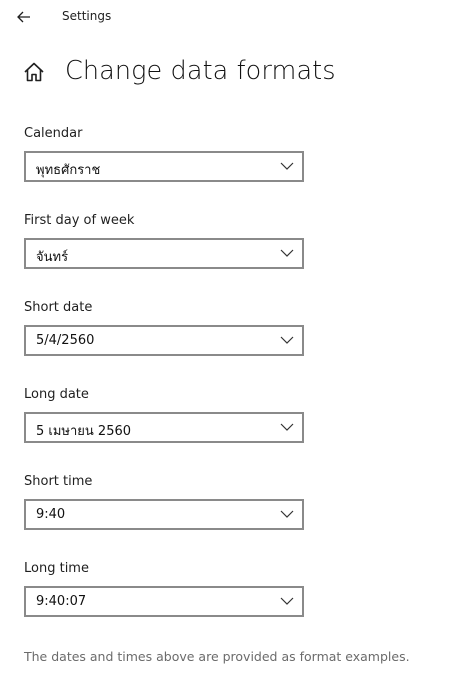  I want to click on back-arrow-icon, so click(23, 17).